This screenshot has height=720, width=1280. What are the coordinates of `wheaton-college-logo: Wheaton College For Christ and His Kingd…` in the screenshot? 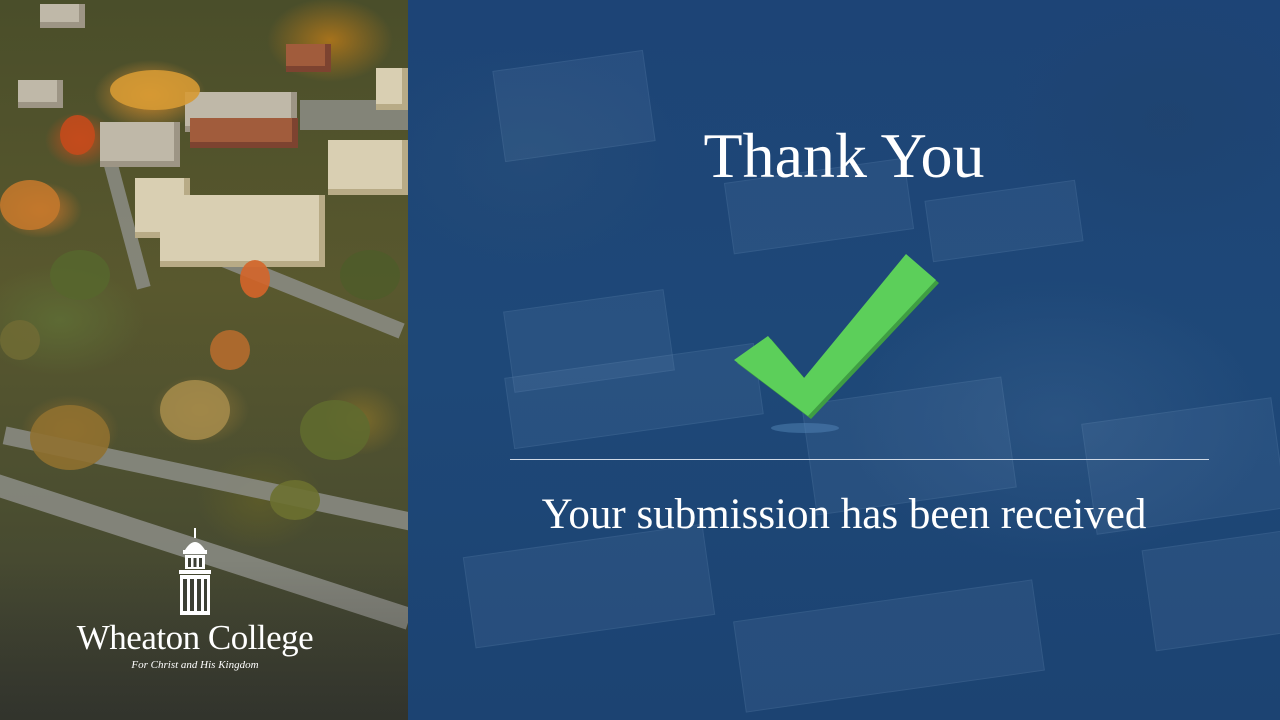 It's located at (195, 599).